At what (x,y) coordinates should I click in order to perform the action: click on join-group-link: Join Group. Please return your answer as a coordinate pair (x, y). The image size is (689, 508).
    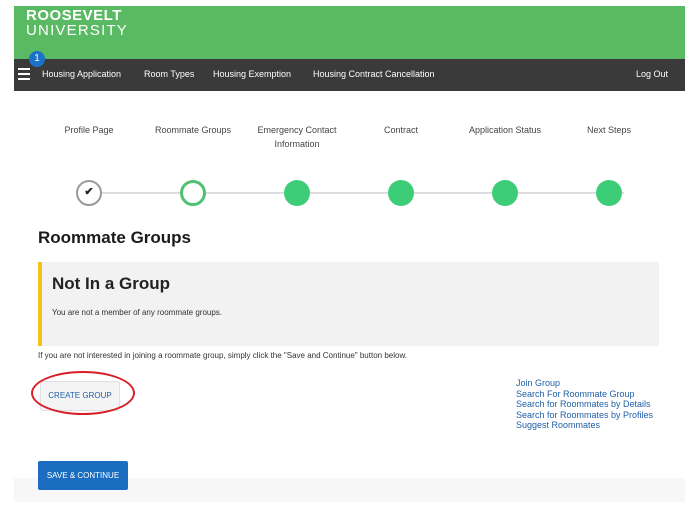
    Looking at the image, I should click on (584, 383).